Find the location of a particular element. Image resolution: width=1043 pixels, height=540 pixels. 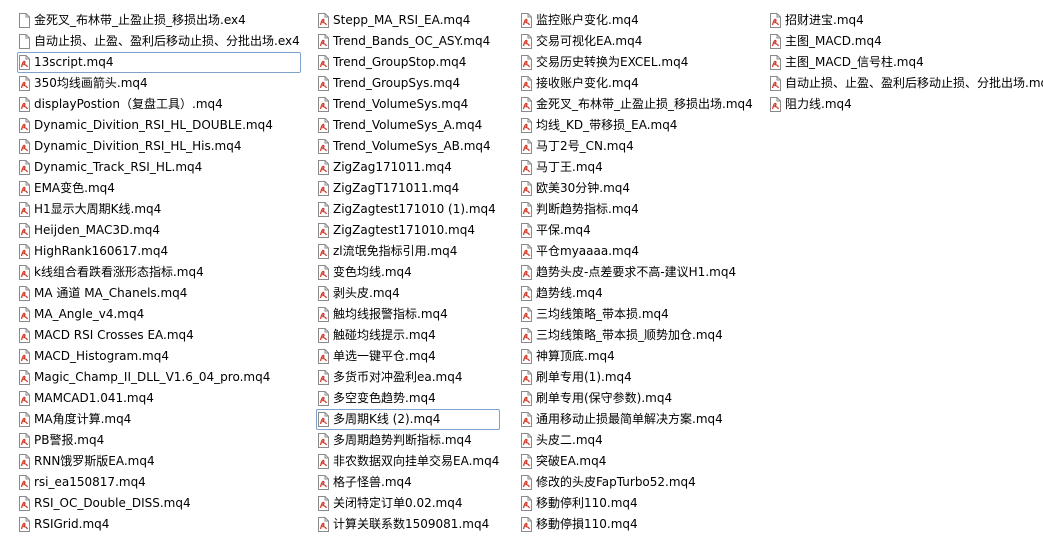

file-item: ZigZagtest171010.mq4 is located at coordinates (408, 230).